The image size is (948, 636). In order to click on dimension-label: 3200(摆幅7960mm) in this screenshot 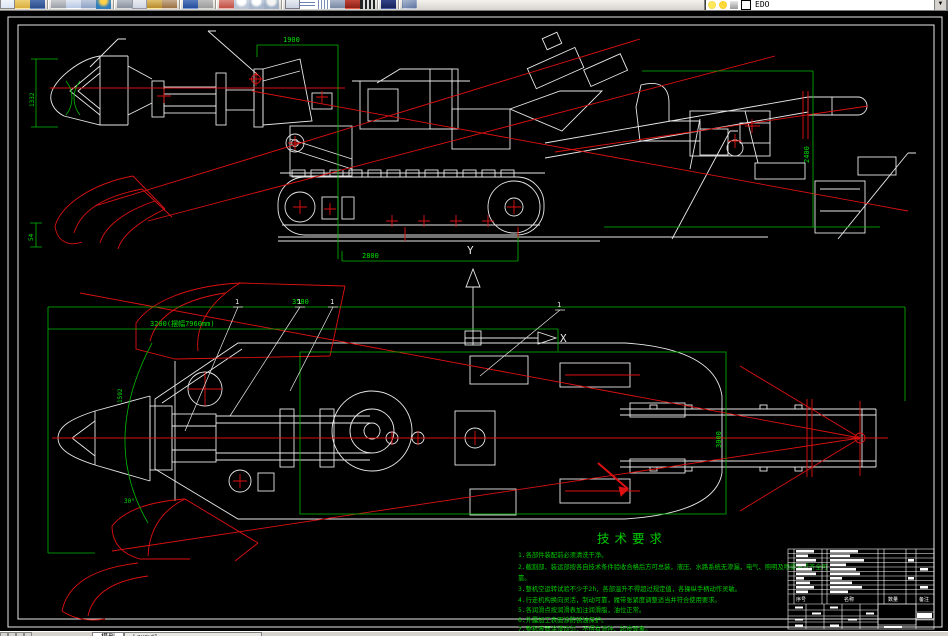, I will do `click(182, 323)`.